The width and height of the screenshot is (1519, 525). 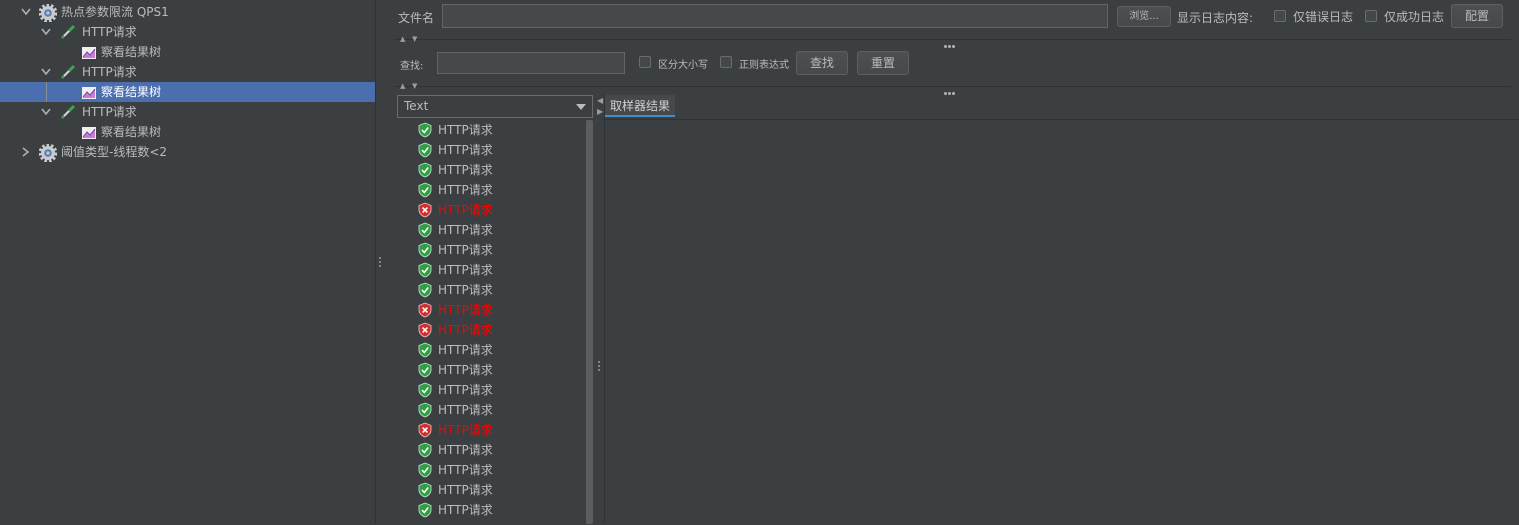 I want to click on dropdown-arrow-icon, so click(x=581, y=107).